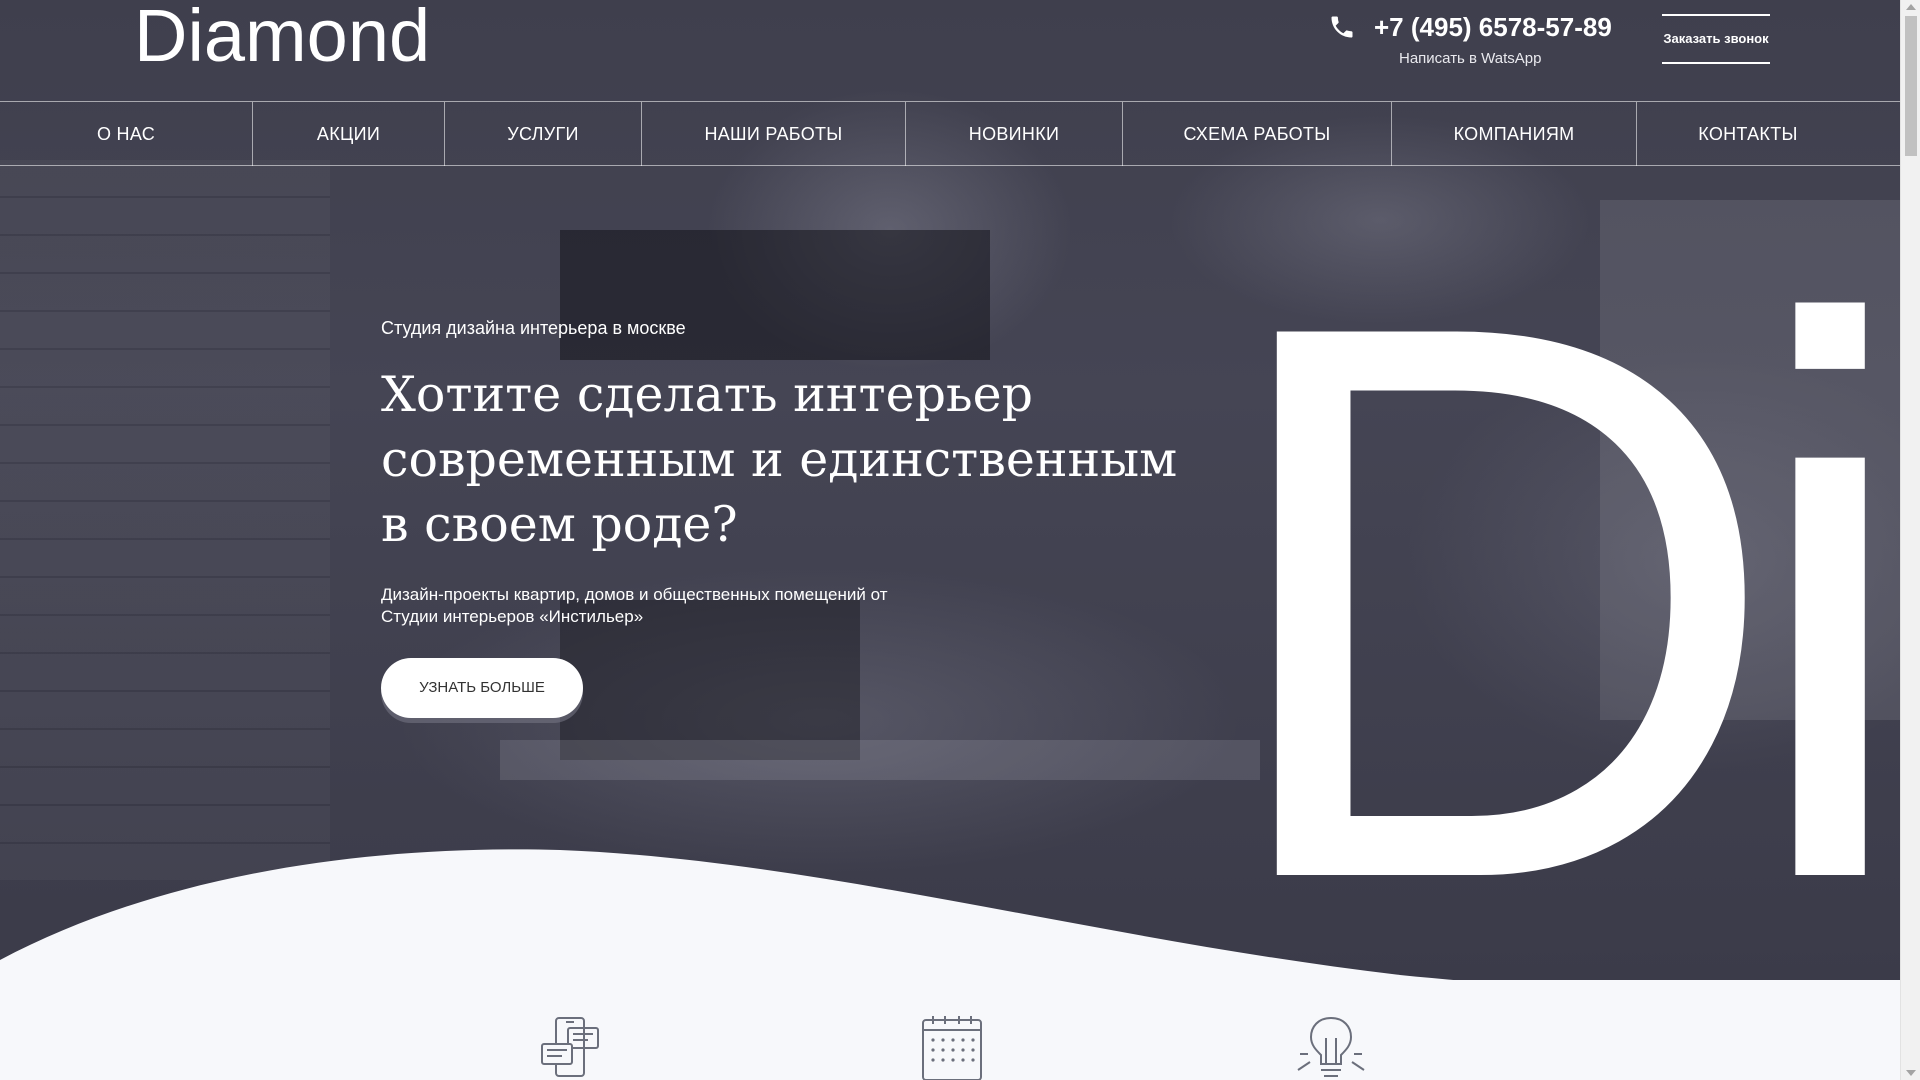 This screenshot has height=1080, width=1920. I want to click on calendar-icon, so click(952, 1047).